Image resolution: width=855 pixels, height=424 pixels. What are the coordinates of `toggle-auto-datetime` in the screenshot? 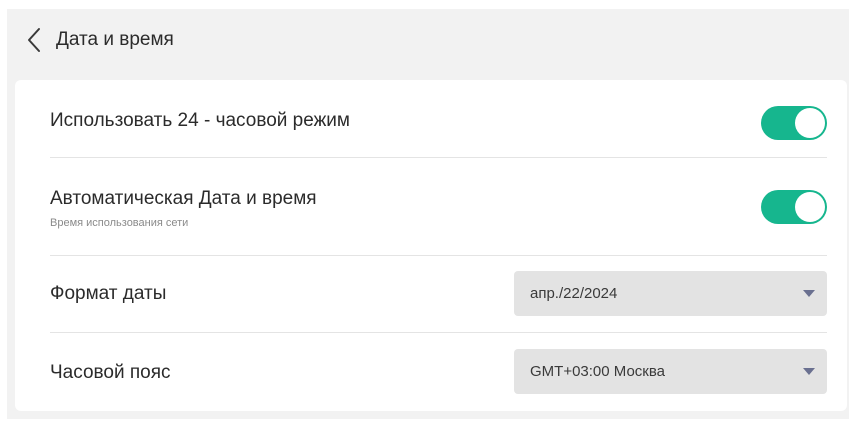 It's located at (794, 207).